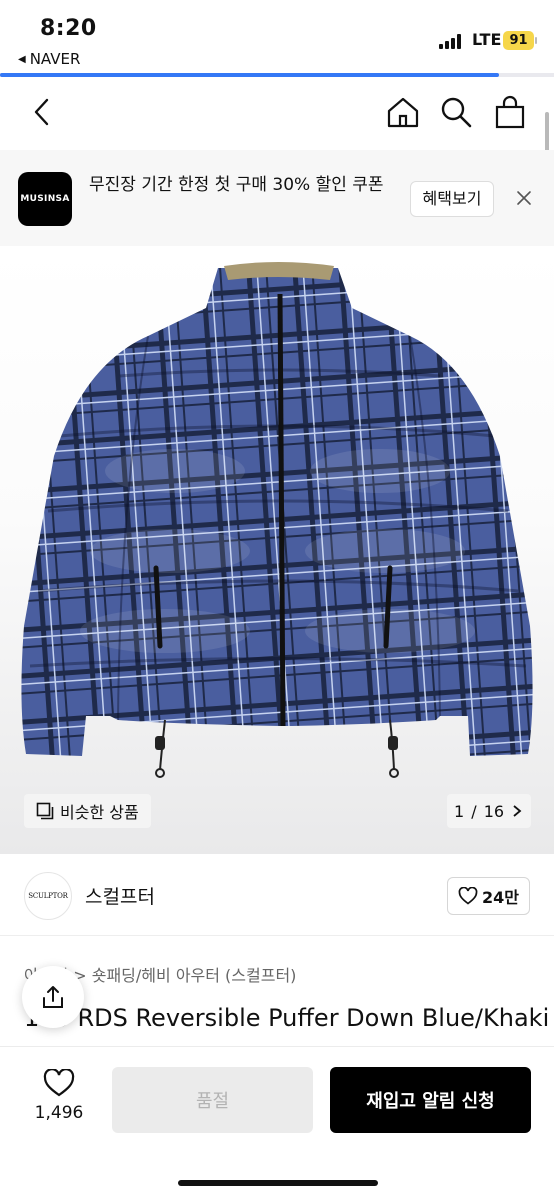 The image size is (554, 1200). Describe the element at coordinates (277, 38) in the screenshot. I see `status-bar: 8:20 ◀ NAVER LTE 91` at that location.